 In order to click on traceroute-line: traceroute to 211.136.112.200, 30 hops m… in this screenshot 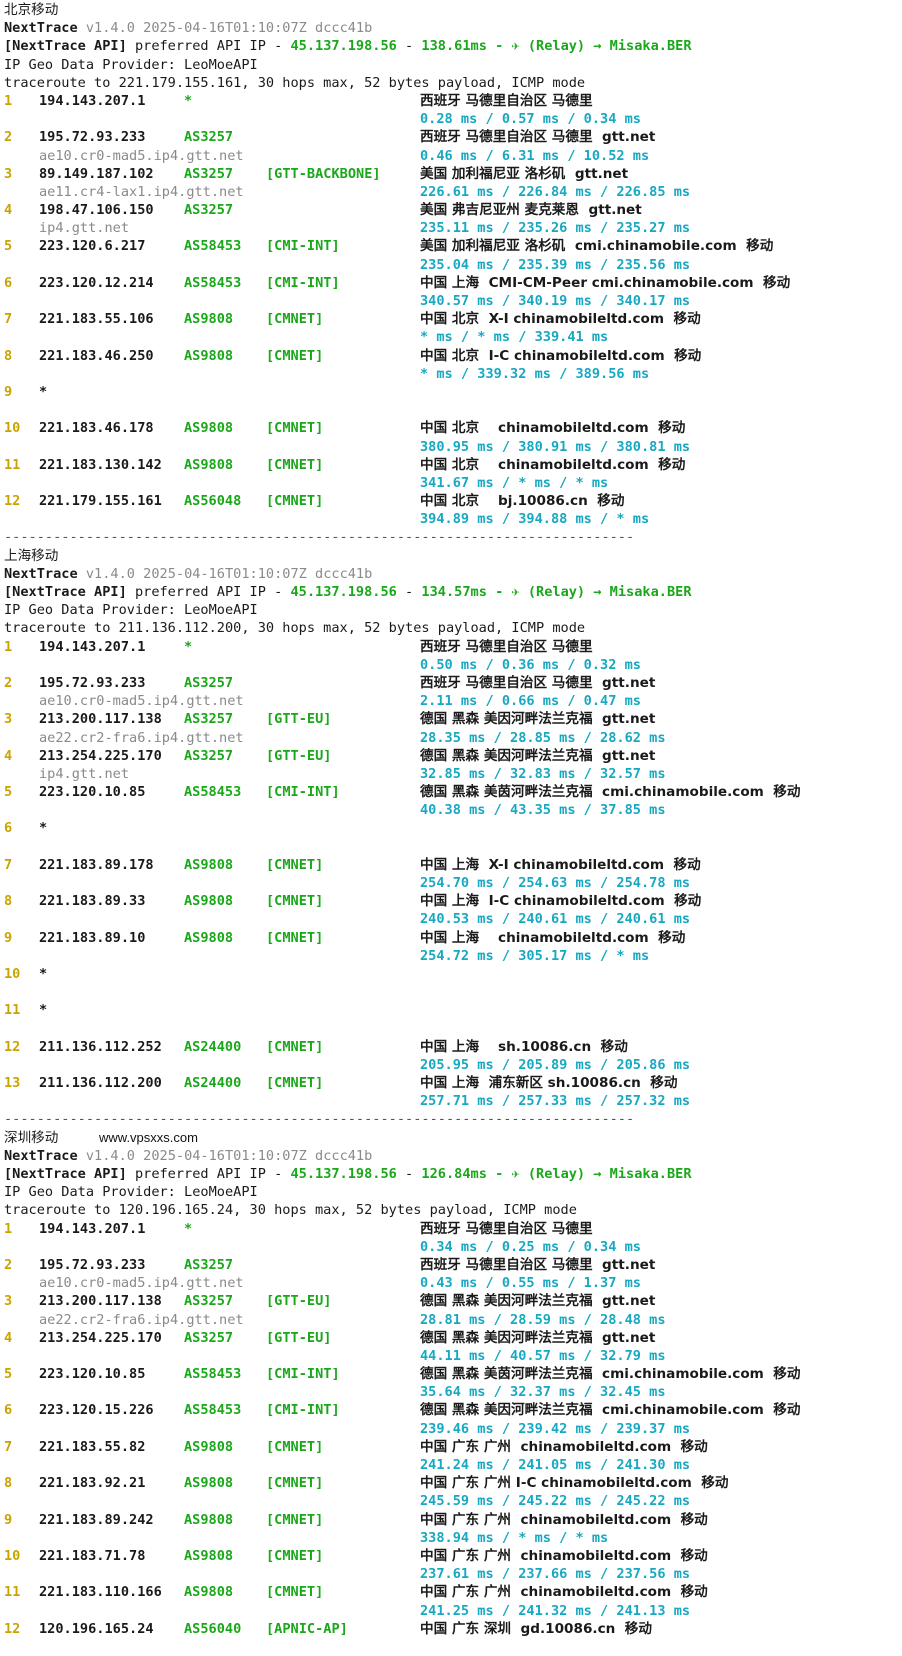, I will do `click(295, 628)`.